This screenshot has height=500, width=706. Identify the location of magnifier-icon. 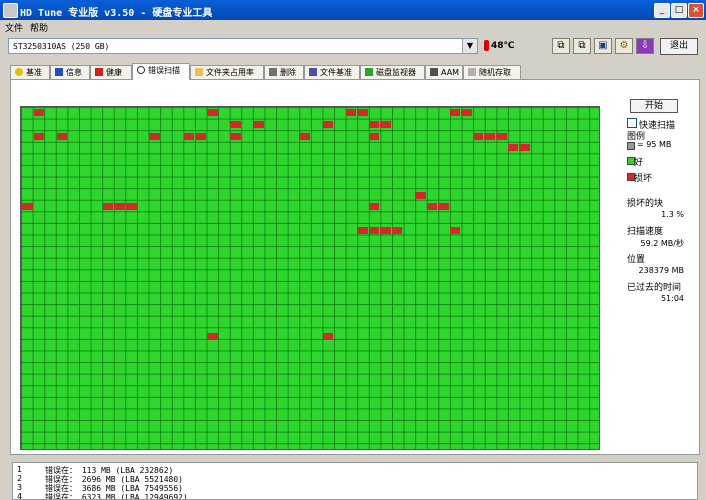
(141, 70).